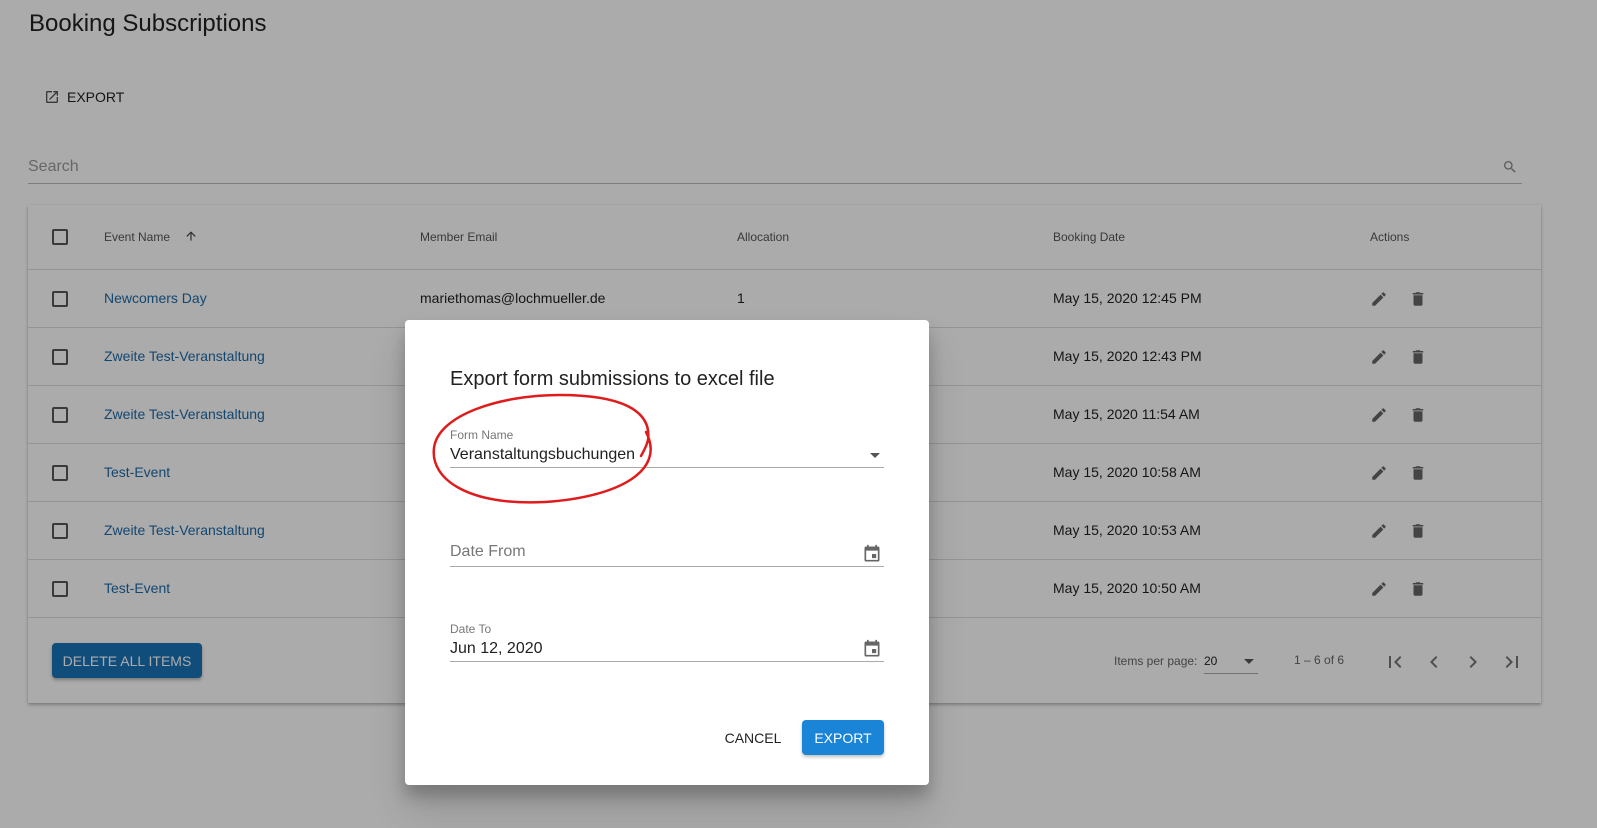  I want to click on date-to-value: Jun 12, 2020, so click(496, 648).